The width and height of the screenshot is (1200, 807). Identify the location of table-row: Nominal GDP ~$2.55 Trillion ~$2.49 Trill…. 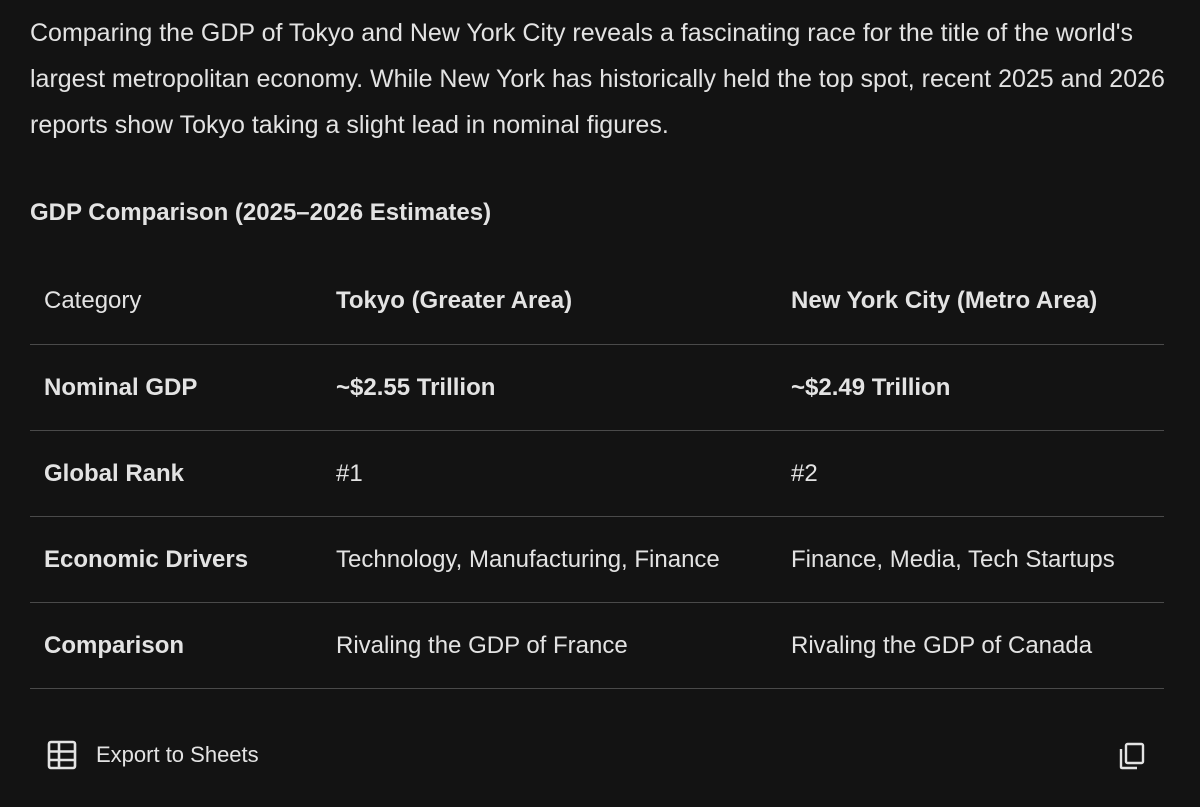
(597, 388).